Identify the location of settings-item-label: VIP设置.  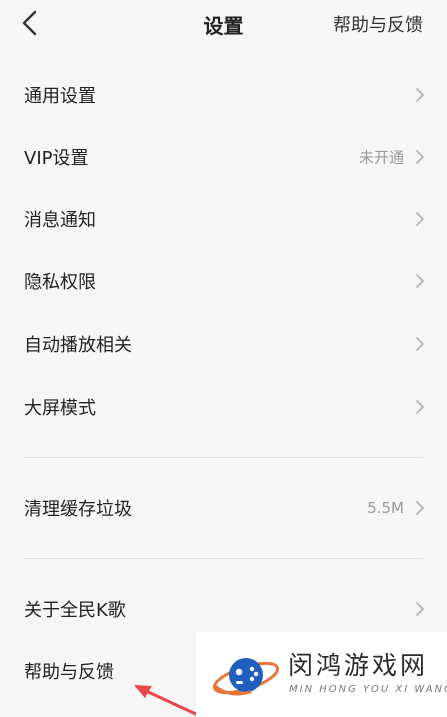
(56, 158).